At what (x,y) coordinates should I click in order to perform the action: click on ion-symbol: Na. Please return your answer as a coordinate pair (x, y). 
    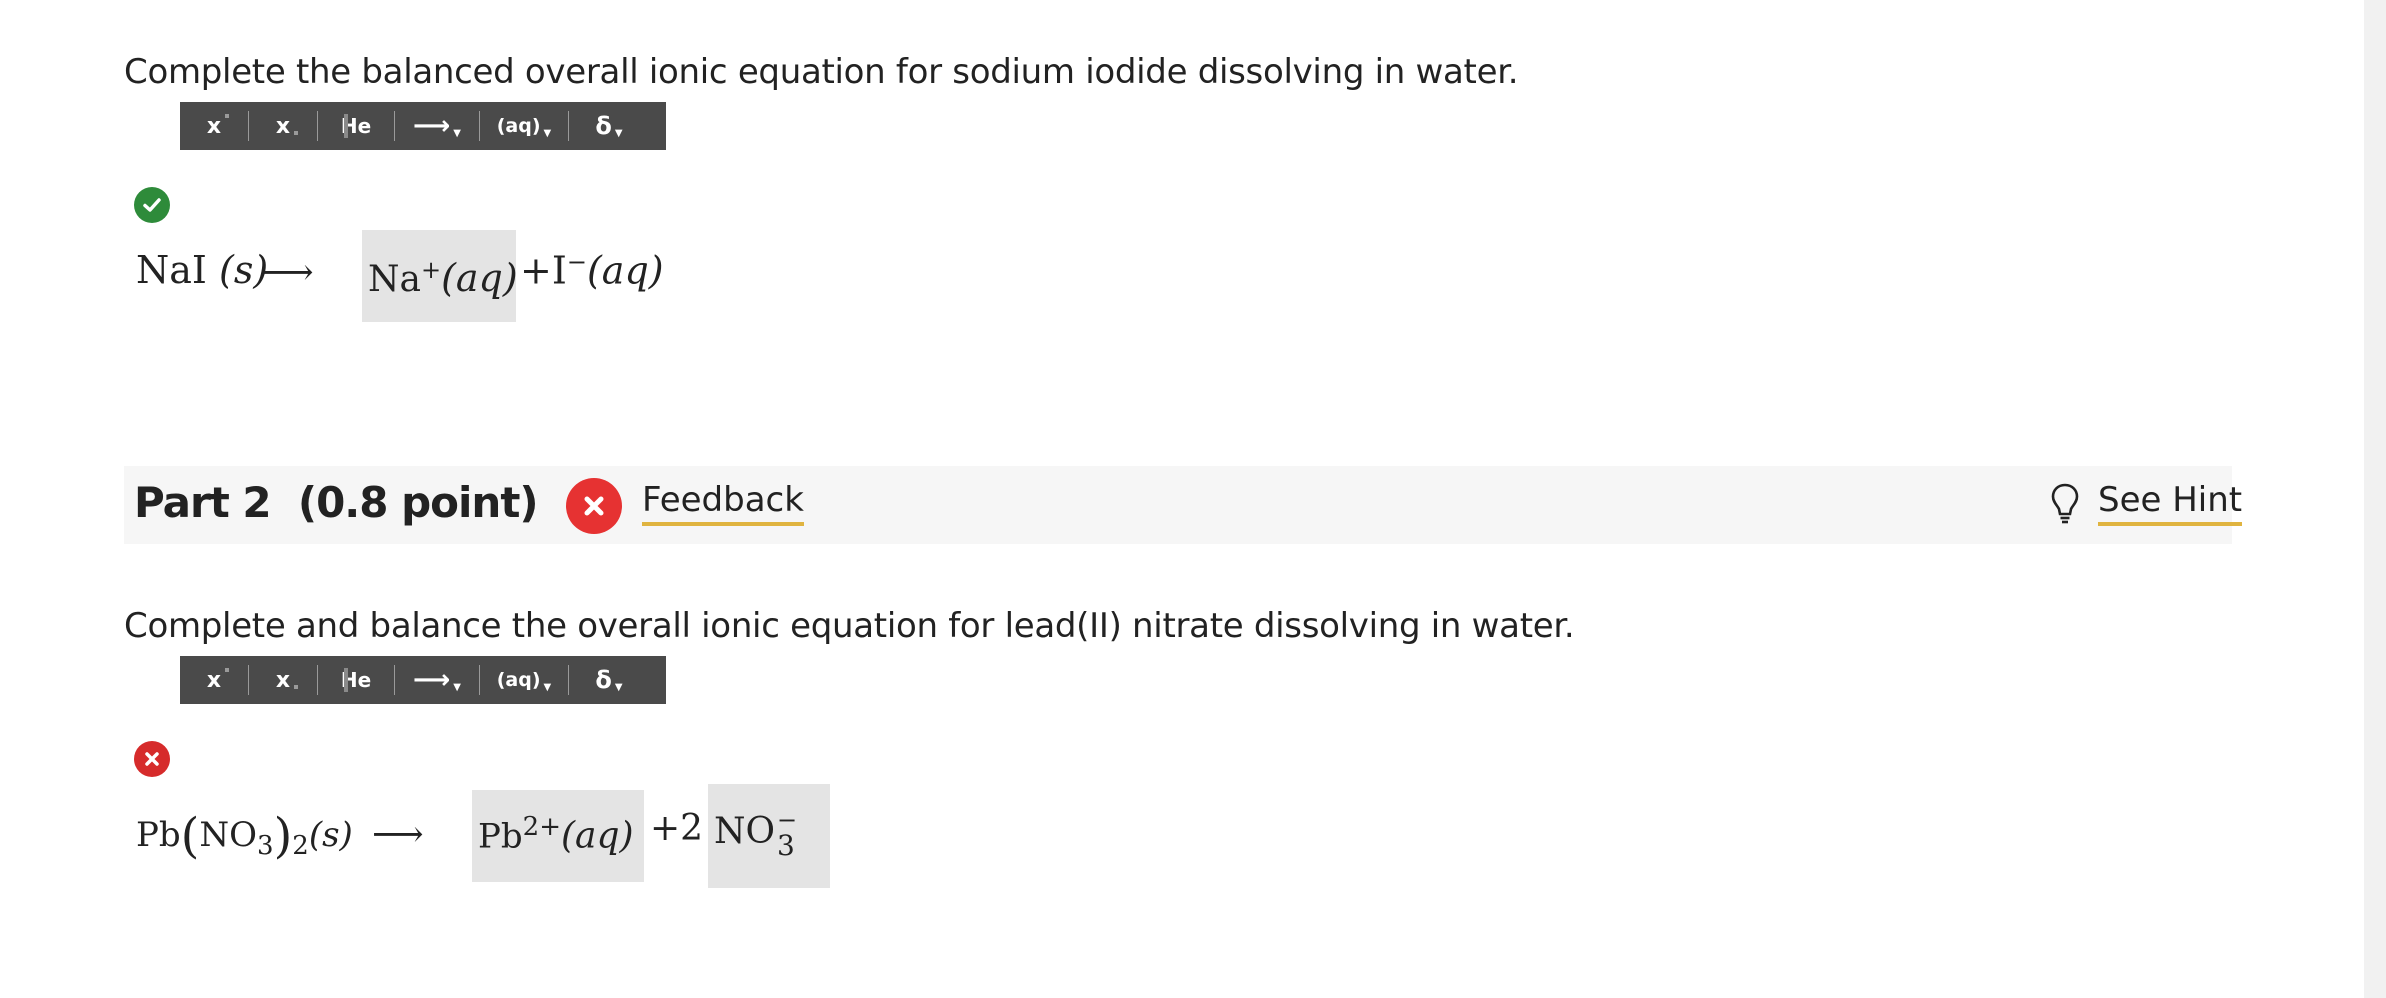
    Looking at the image, I should click on (394, 279).